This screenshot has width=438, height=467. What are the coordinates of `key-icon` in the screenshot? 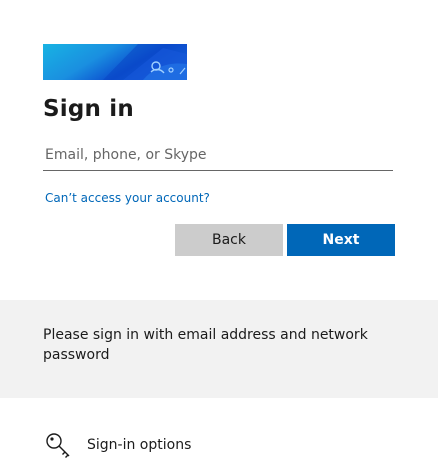 It's located at (58, 445).